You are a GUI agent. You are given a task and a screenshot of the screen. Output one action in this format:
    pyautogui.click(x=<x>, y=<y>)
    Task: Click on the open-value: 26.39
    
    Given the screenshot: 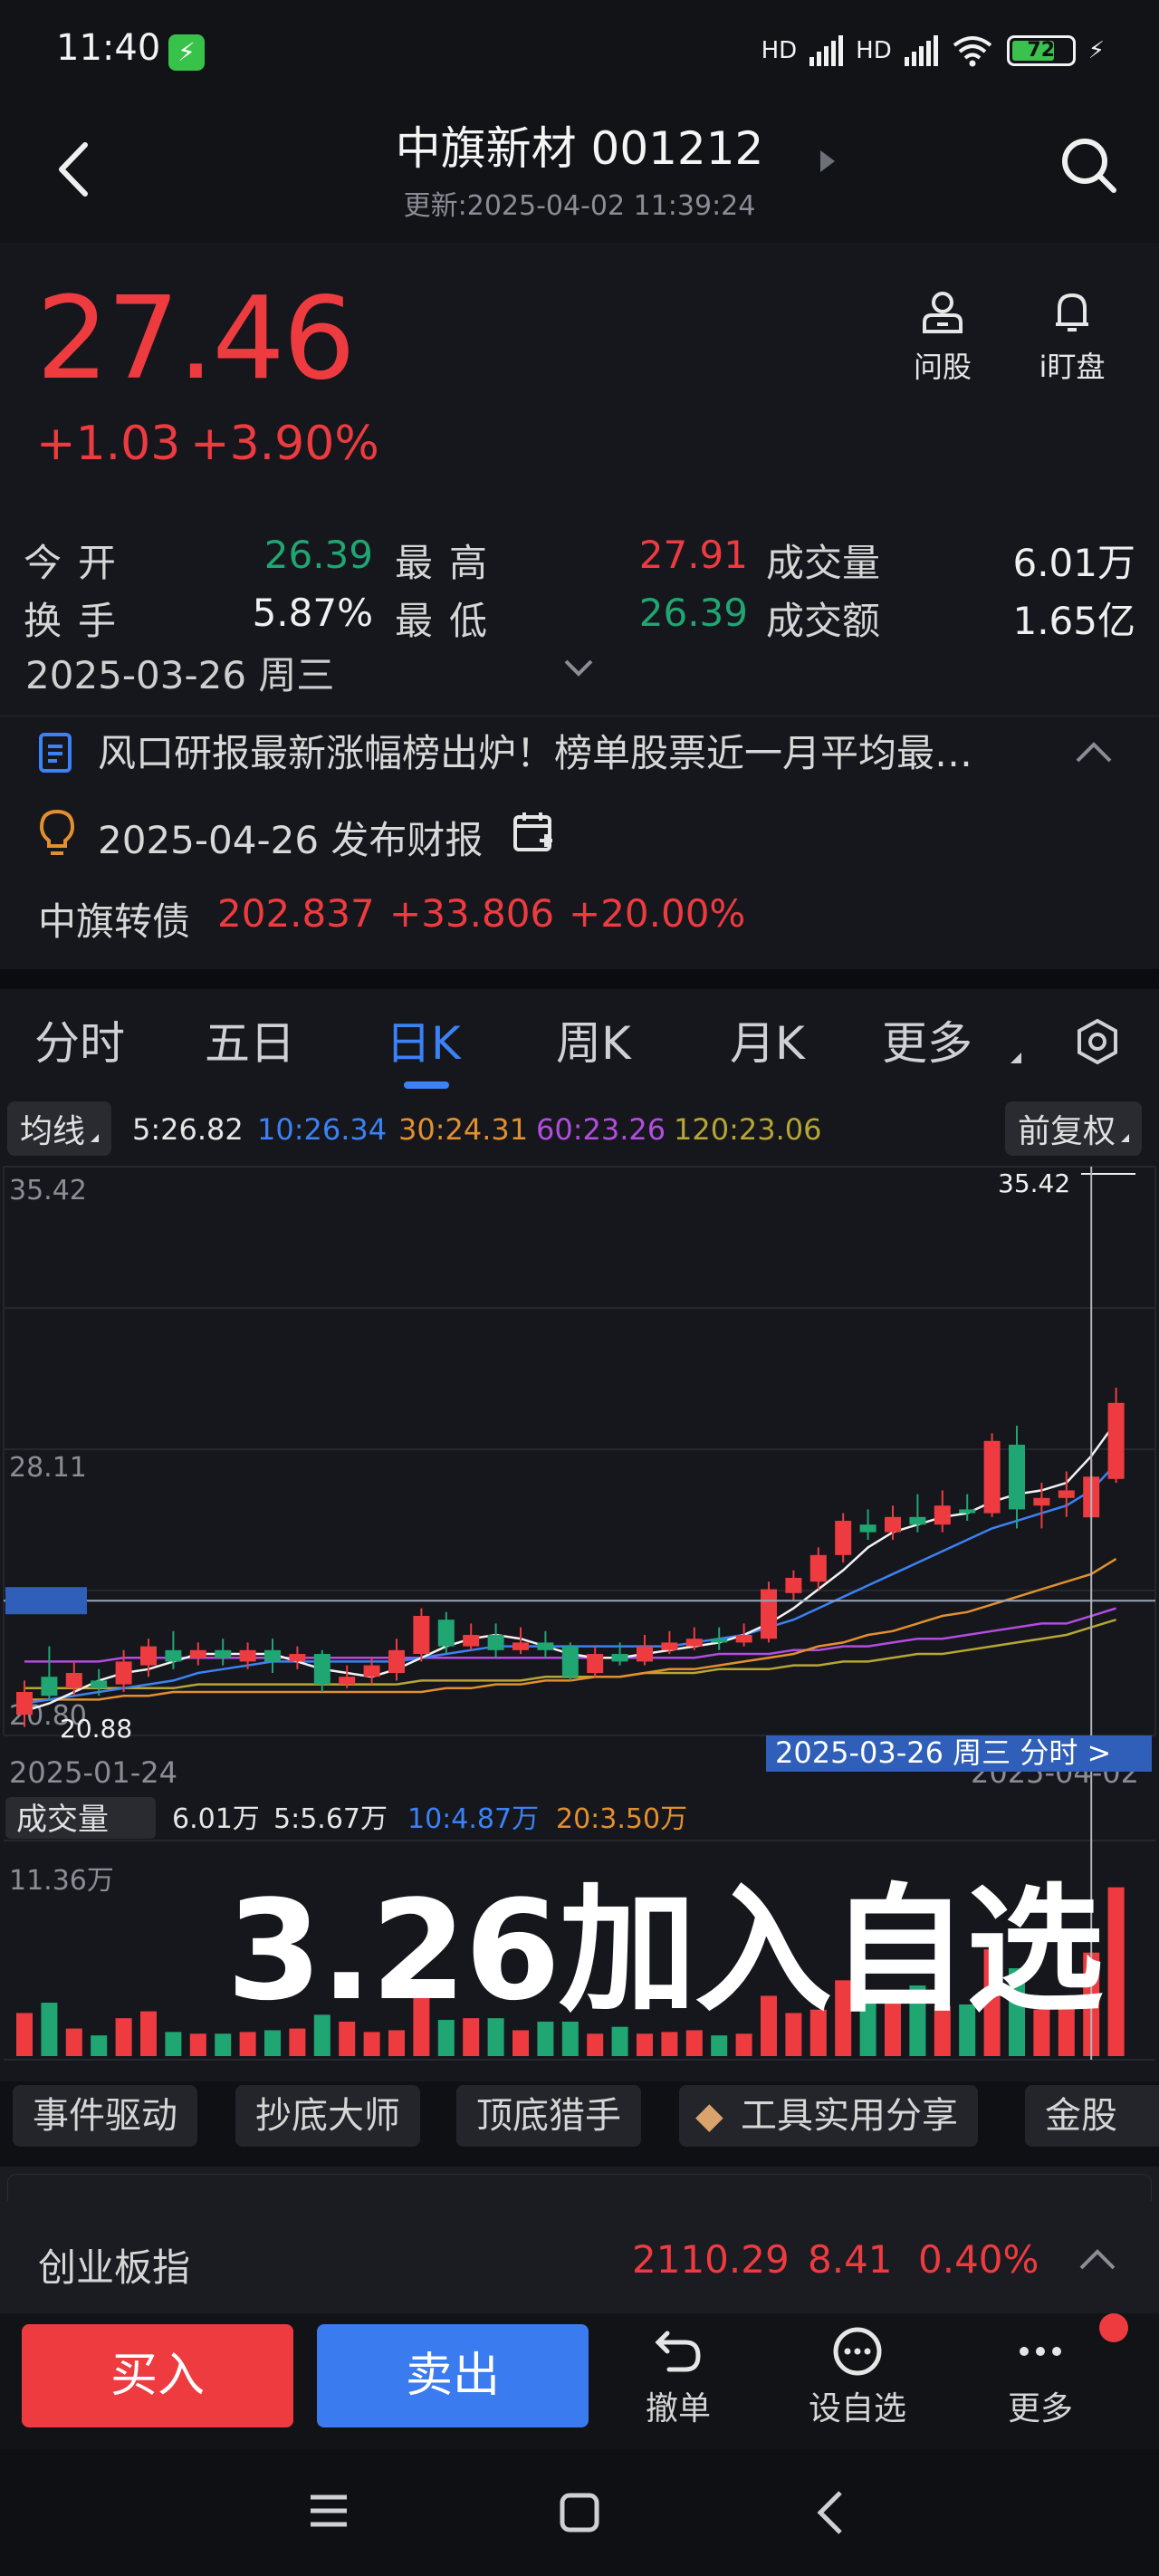 What is the action you would take?
    pyautogui.click(x=318, y=555)
    